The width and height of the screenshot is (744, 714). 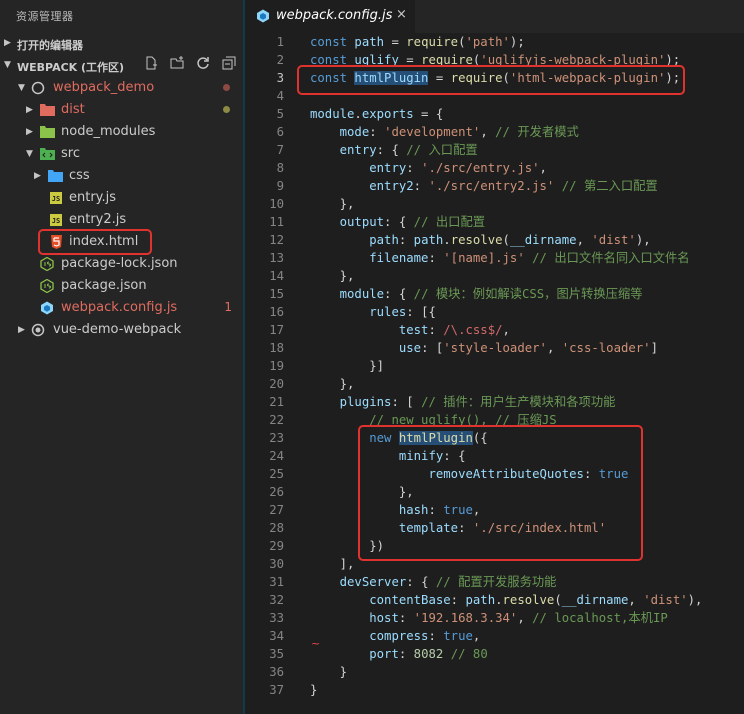 I want to click on new-file-icon, so click(x=151, y=66).